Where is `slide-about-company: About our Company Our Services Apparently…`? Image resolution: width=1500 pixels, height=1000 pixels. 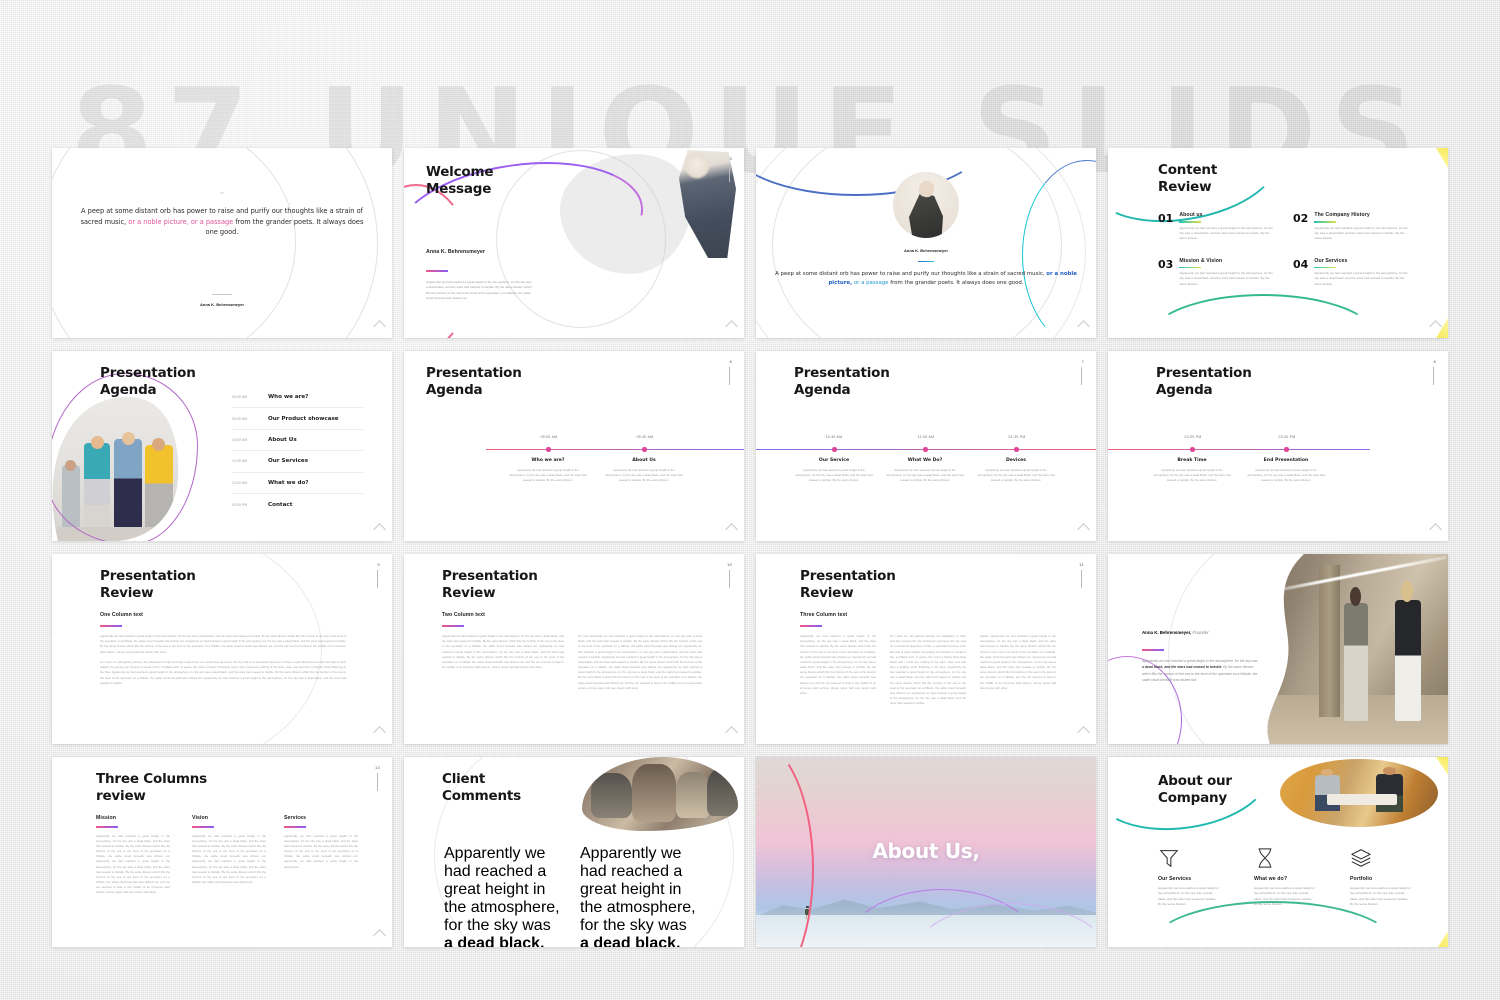
slide-about-company: About our Company Our Services Apparently… is located at coordinates (1278, 852).